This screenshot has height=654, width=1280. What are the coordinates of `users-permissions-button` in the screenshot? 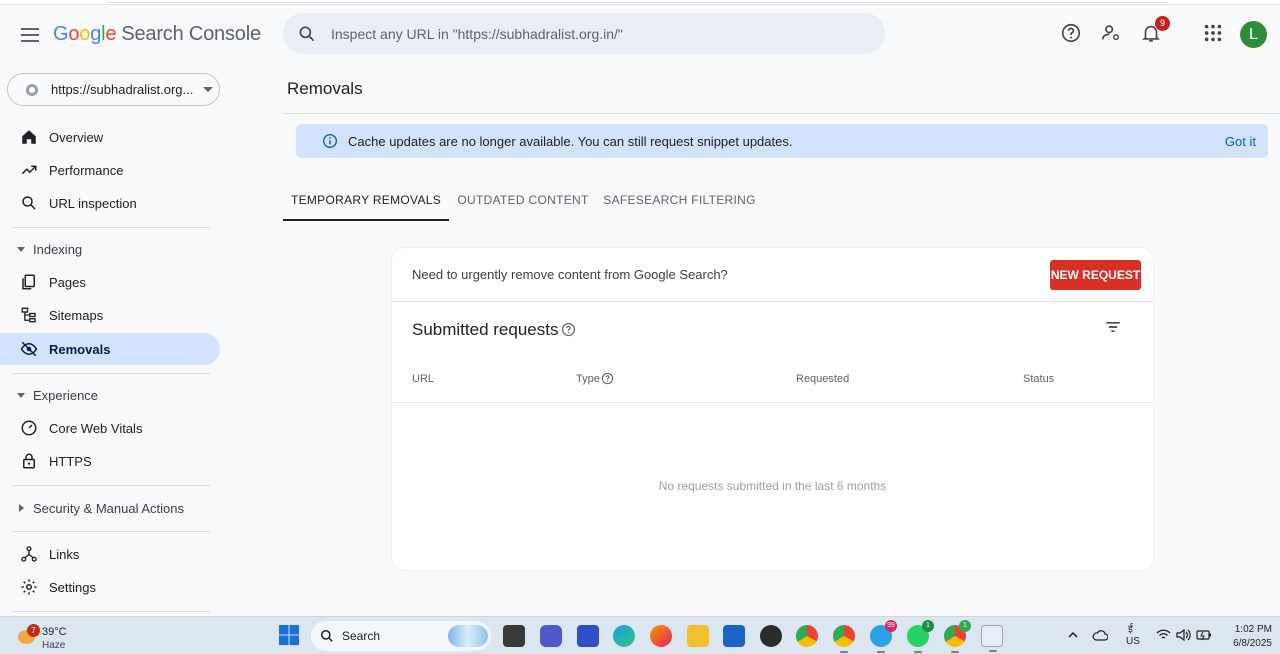 It's located at (1112, 34).